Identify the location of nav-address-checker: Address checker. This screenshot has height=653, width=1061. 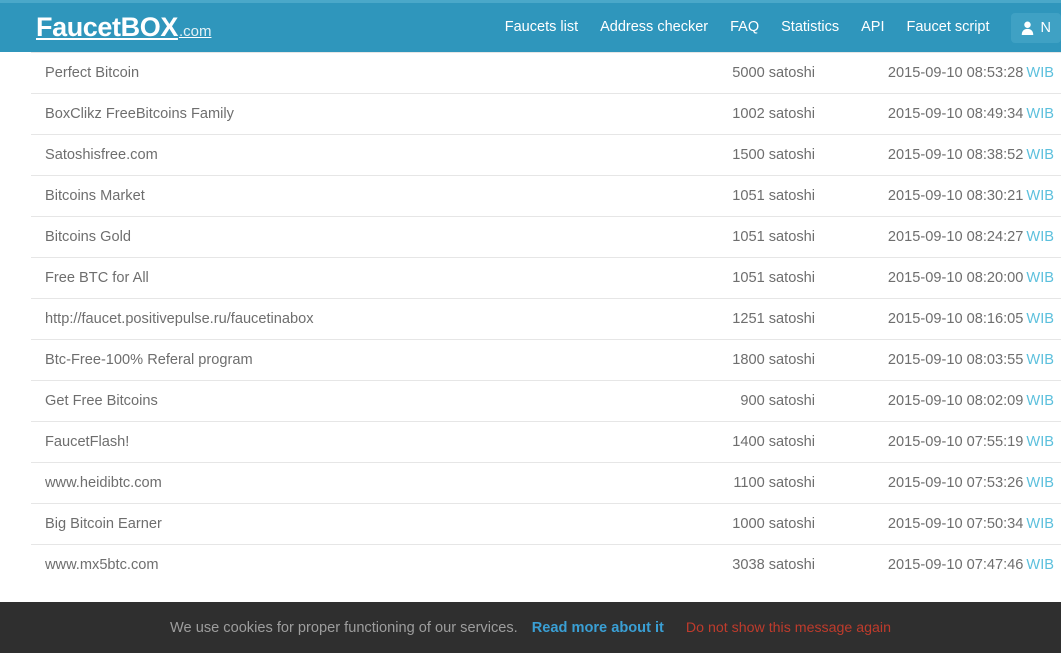
(654, 27).